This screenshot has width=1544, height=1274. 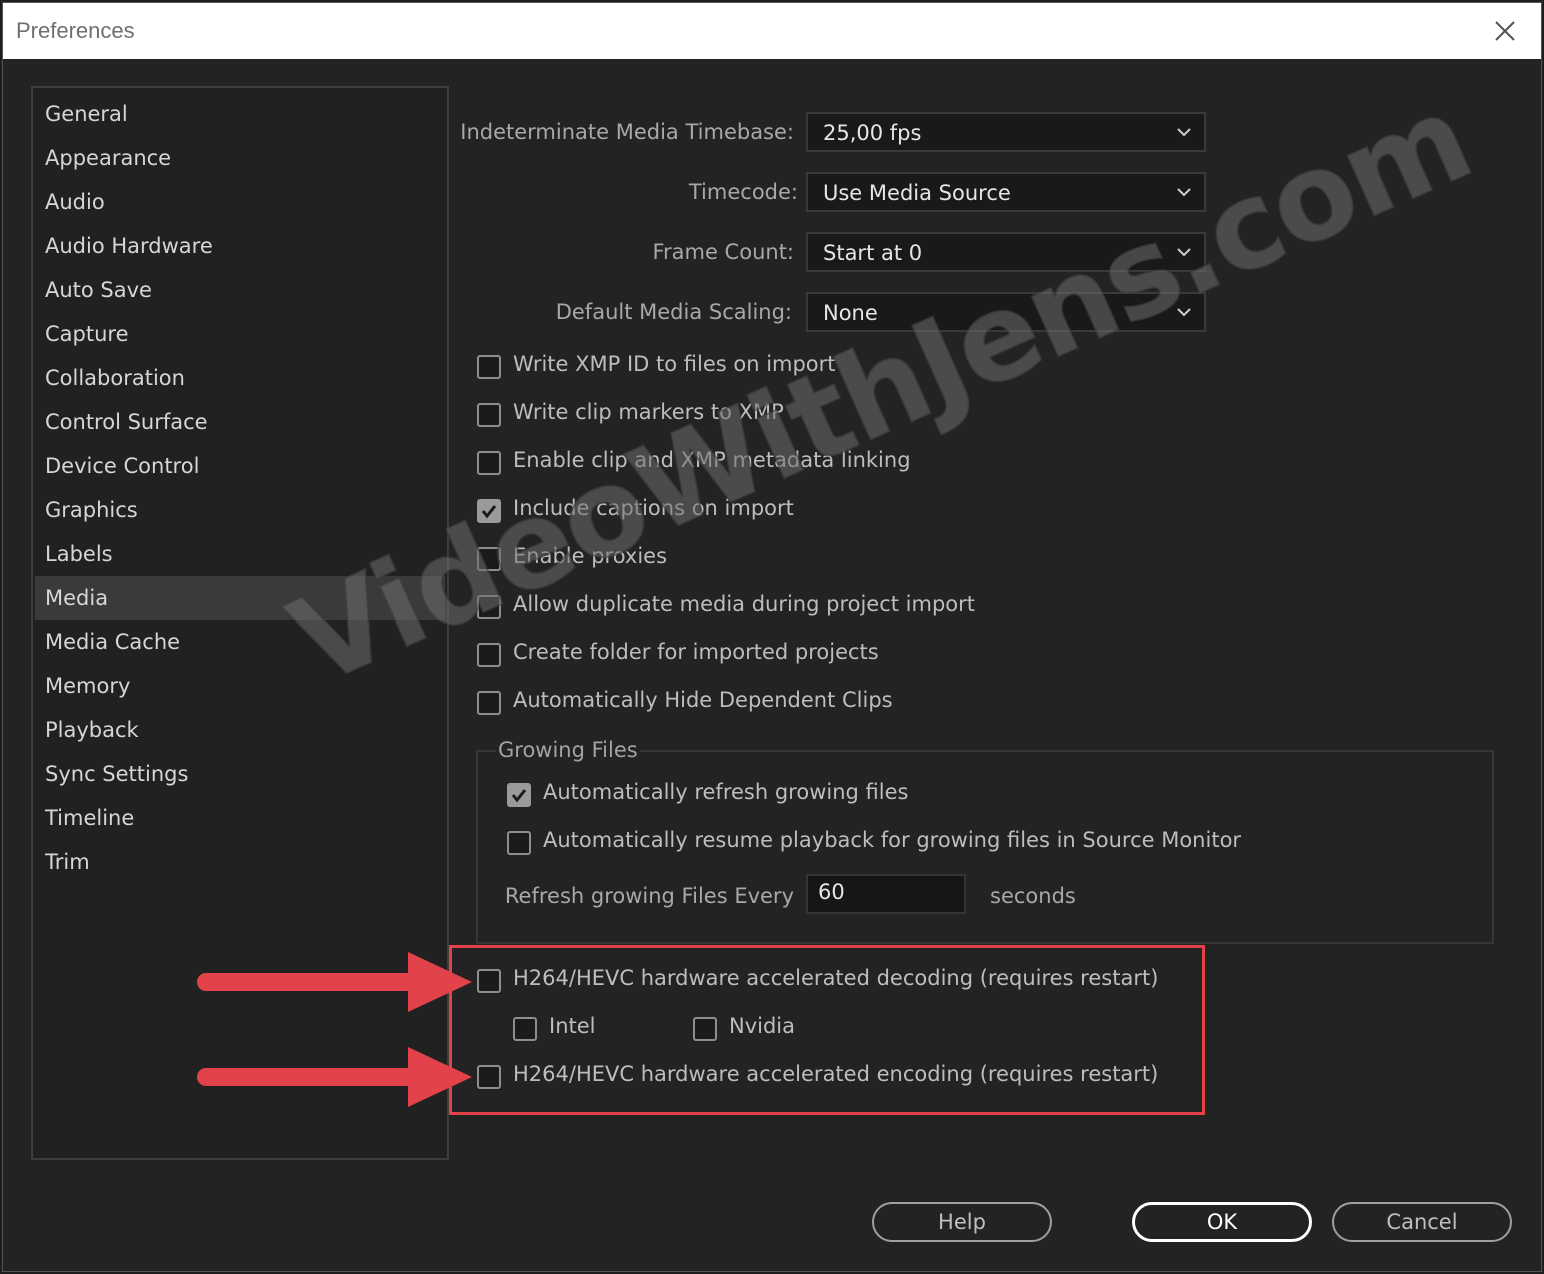 I want to click on sidebar-item-labels: Labels, so click(x=240, y=554).